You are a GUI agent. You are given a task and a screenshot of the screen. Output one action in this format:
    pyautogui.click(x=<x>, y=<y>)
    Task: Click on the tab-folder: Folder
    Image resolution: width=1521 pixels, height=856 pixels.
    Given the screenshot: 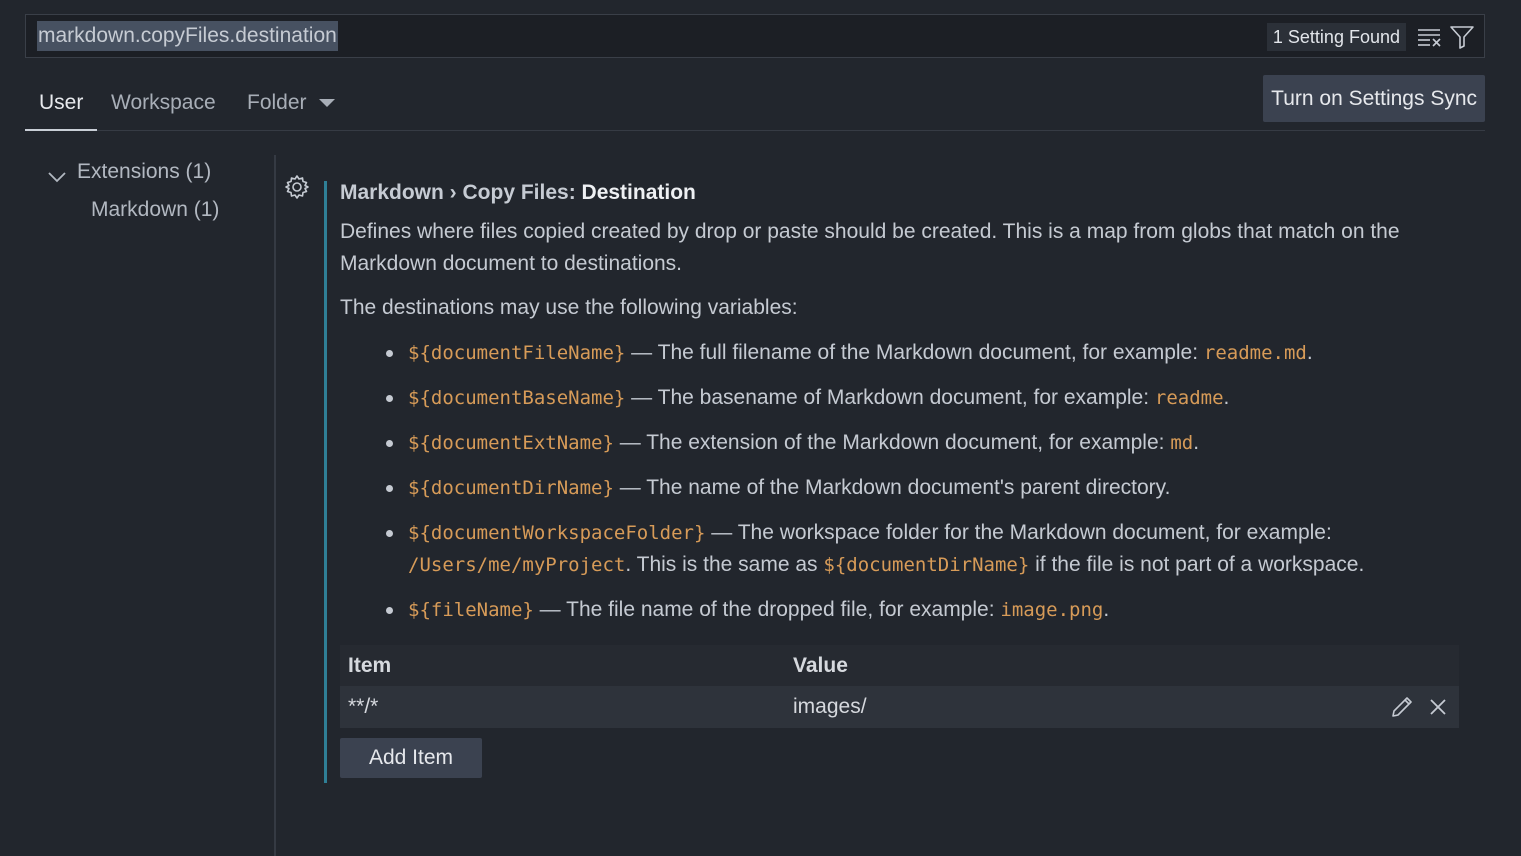 What is the action you would take?
    pyautogui.click(x=291, y=109)
    